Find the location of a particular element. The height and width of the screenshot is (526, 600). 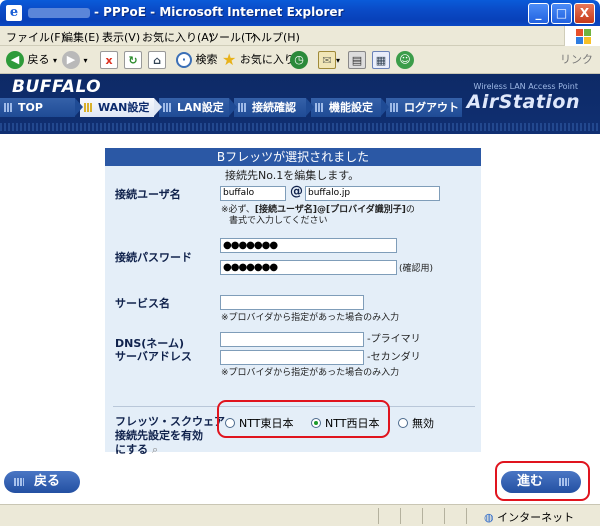

home-icon: ⌂ is located at coordinates (157, 60).